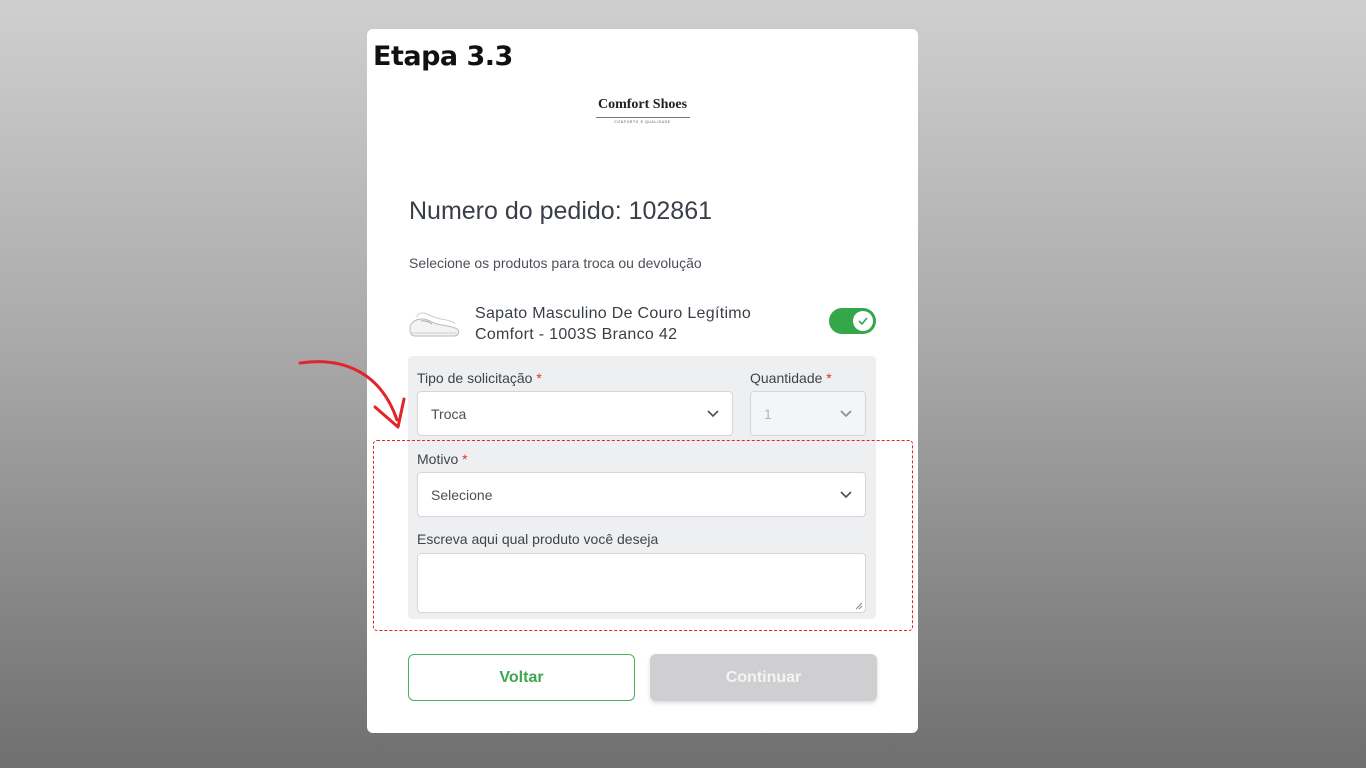 This screenshot has width=1366, height=768. Describe the element at coordinates (561, 211) in the screenshot. I see `order-number-title: Numero do pedido: 102861` at that location.